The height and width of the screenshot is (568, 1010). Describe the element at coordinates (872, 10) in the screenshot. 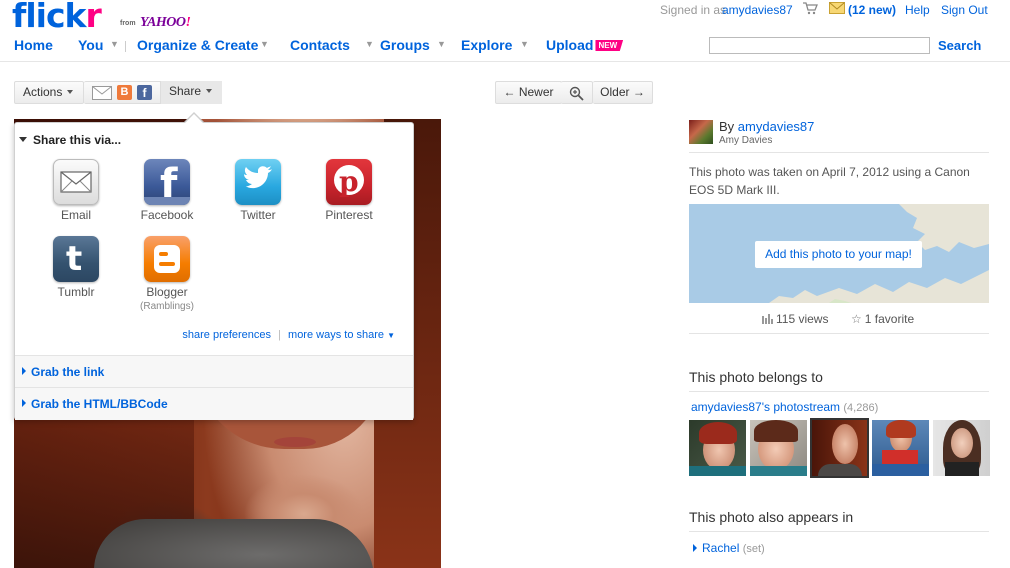

I see `mail-count-link: (12 new)` at that location.